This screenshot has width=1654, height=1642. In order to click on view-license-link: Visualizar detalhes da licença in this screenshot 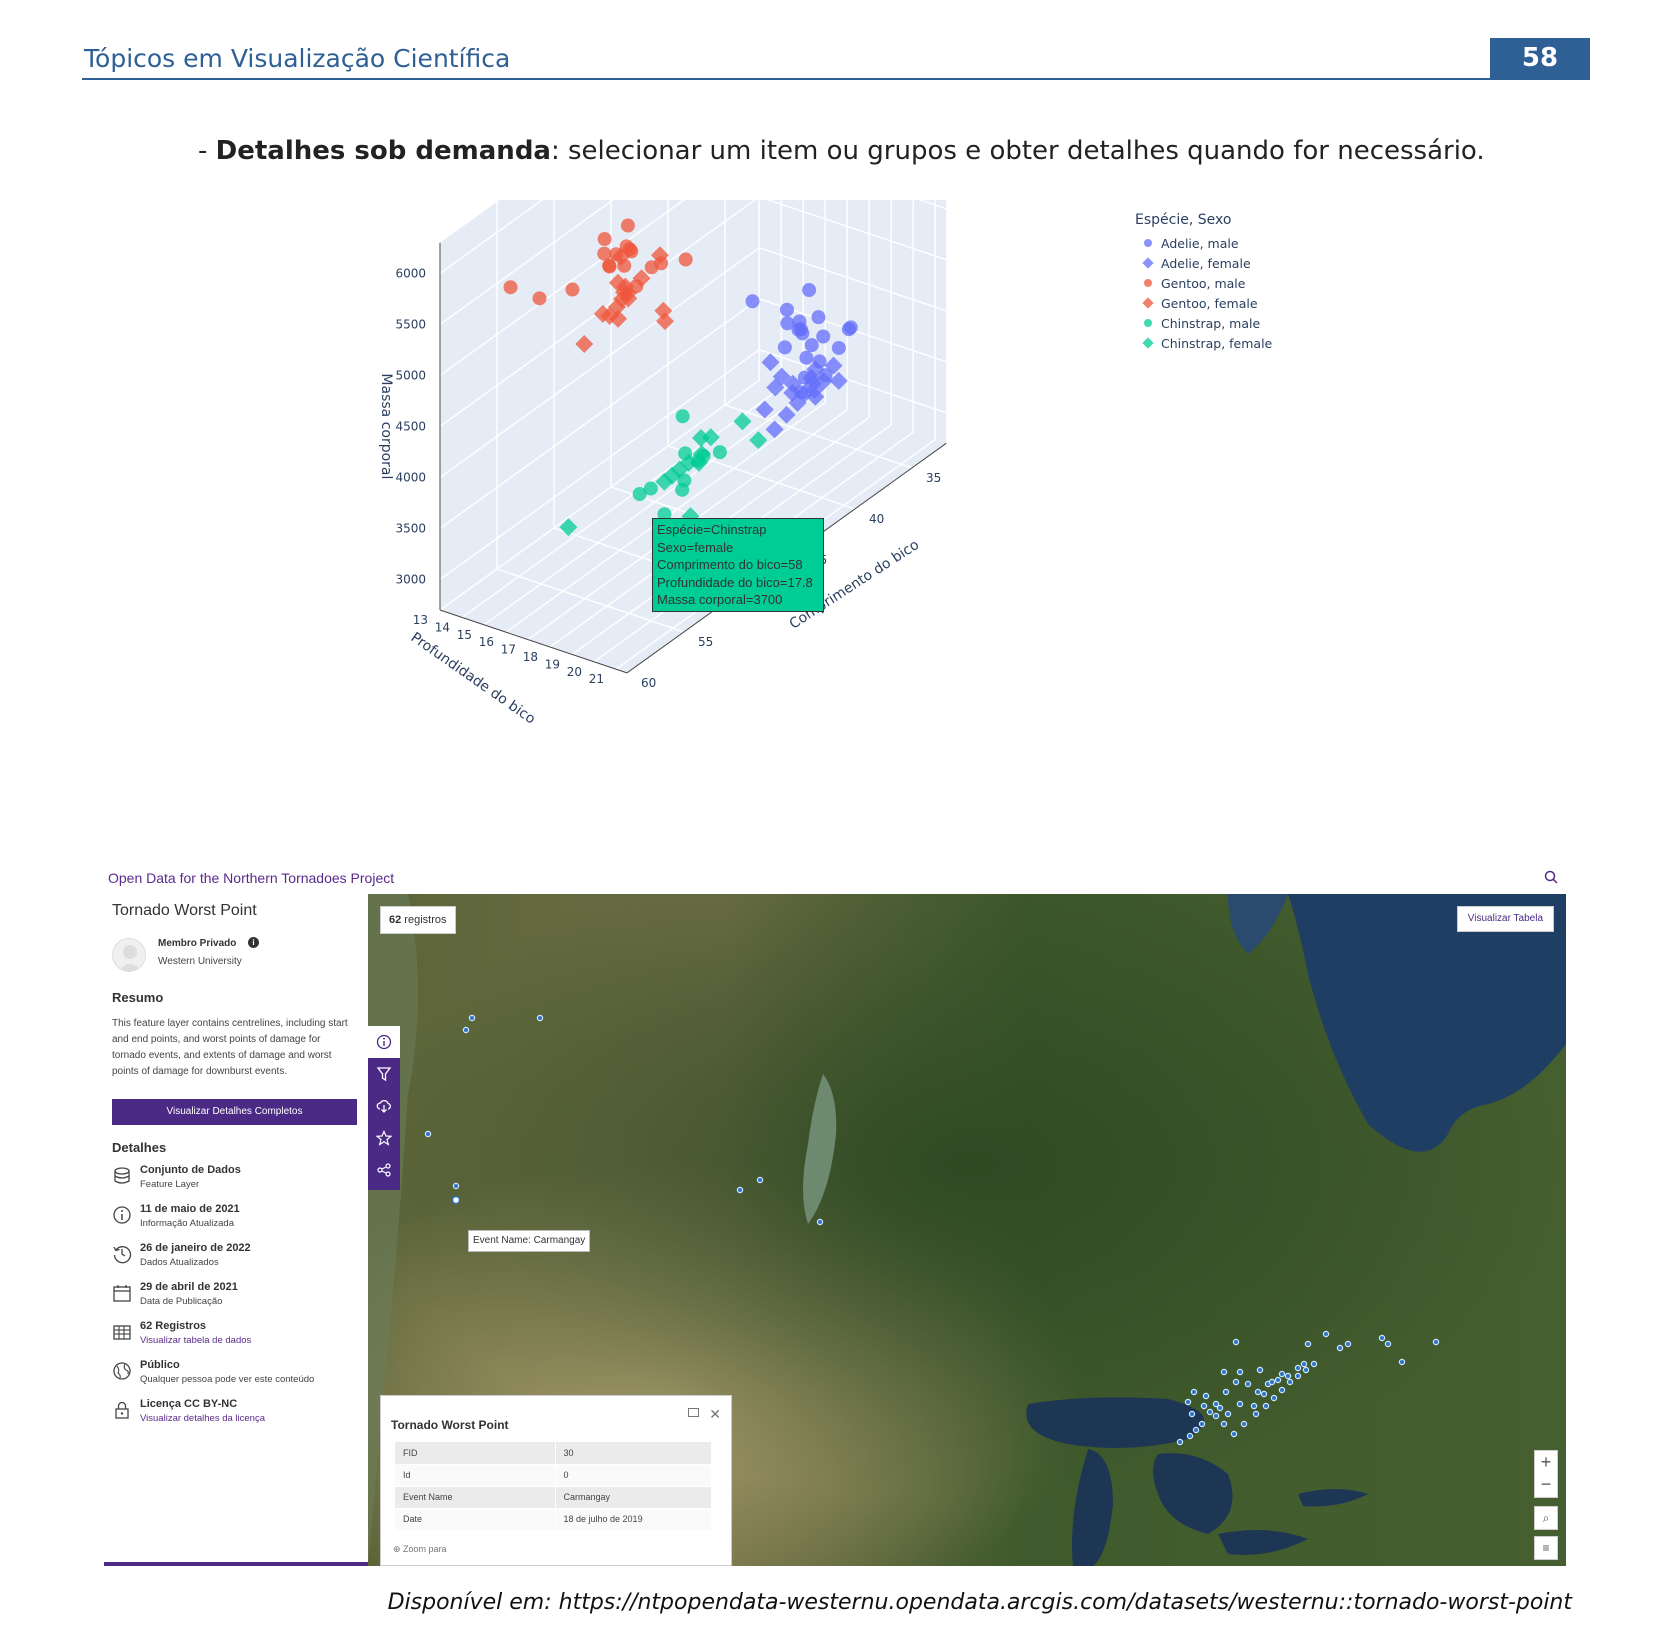, I will do `click(202, 1418)`.